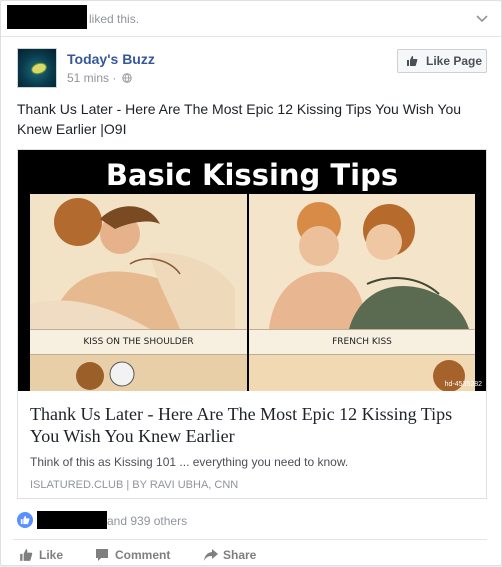 This screenshot has width=502, height=567. What do you see at coordinates (102, 555) in the screenshot?
I see `comment-icon` at bounding box center [102, 555].